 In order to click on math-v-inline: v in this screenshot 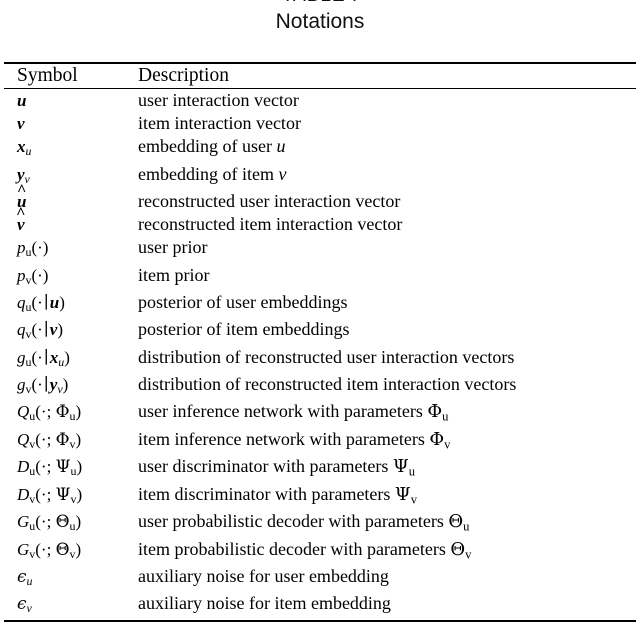, I will do `click(282, 173)`.